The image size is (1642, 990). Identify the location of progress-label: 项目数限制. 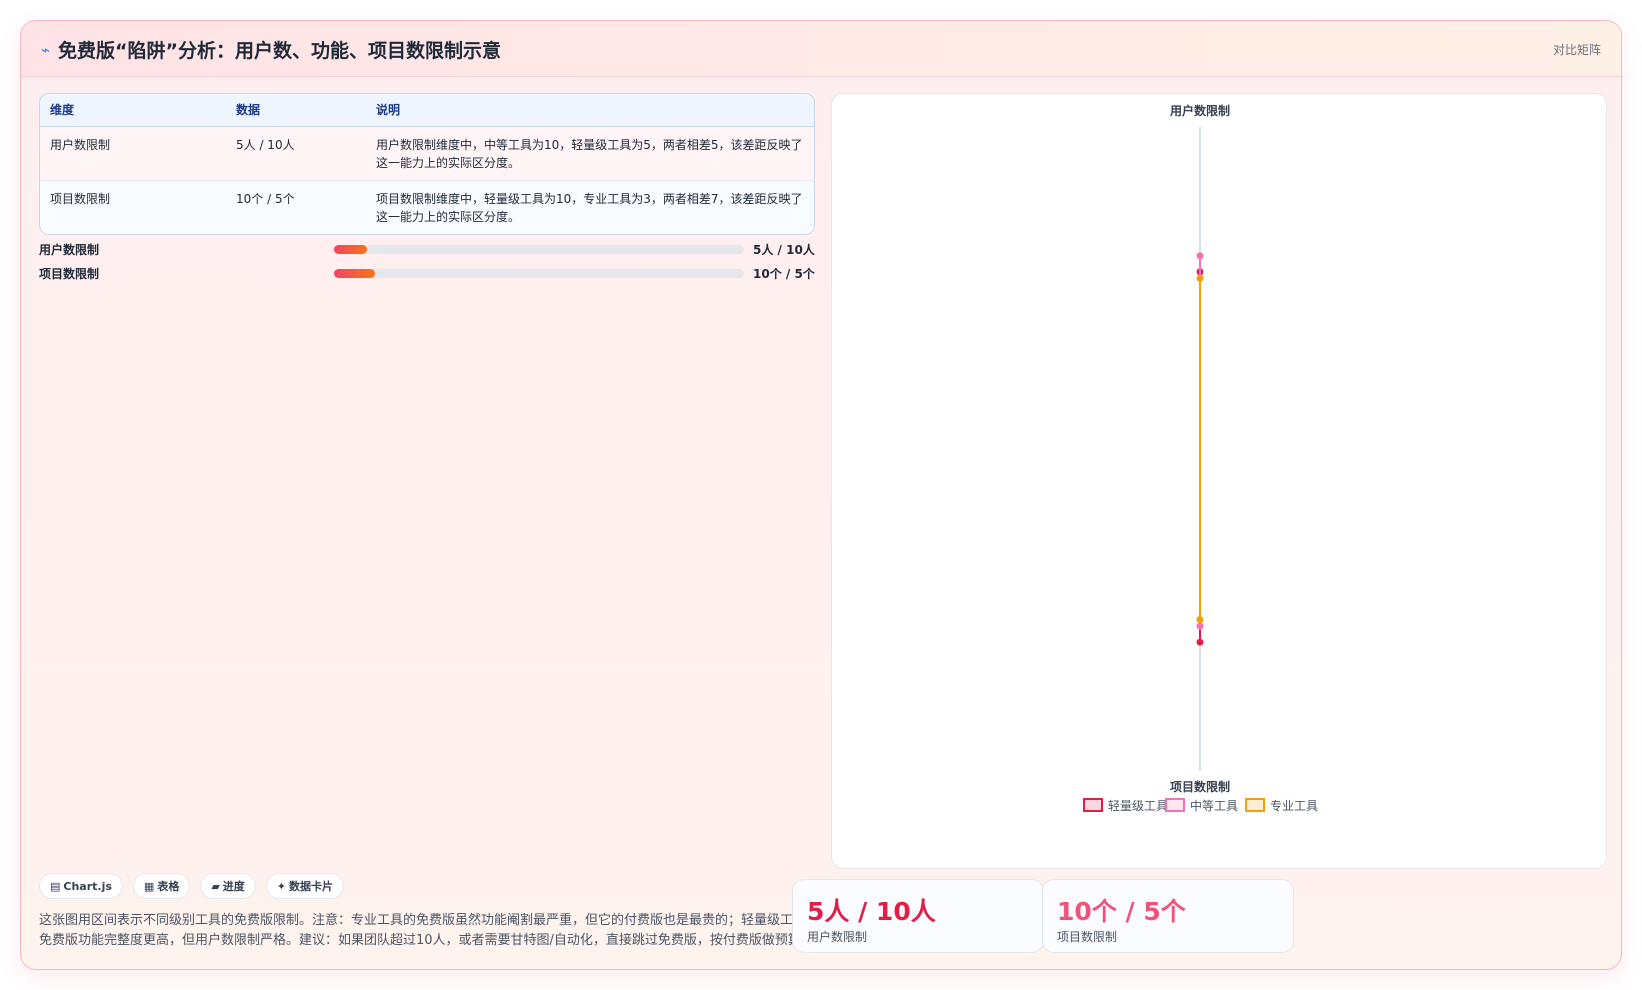
(69, 274).